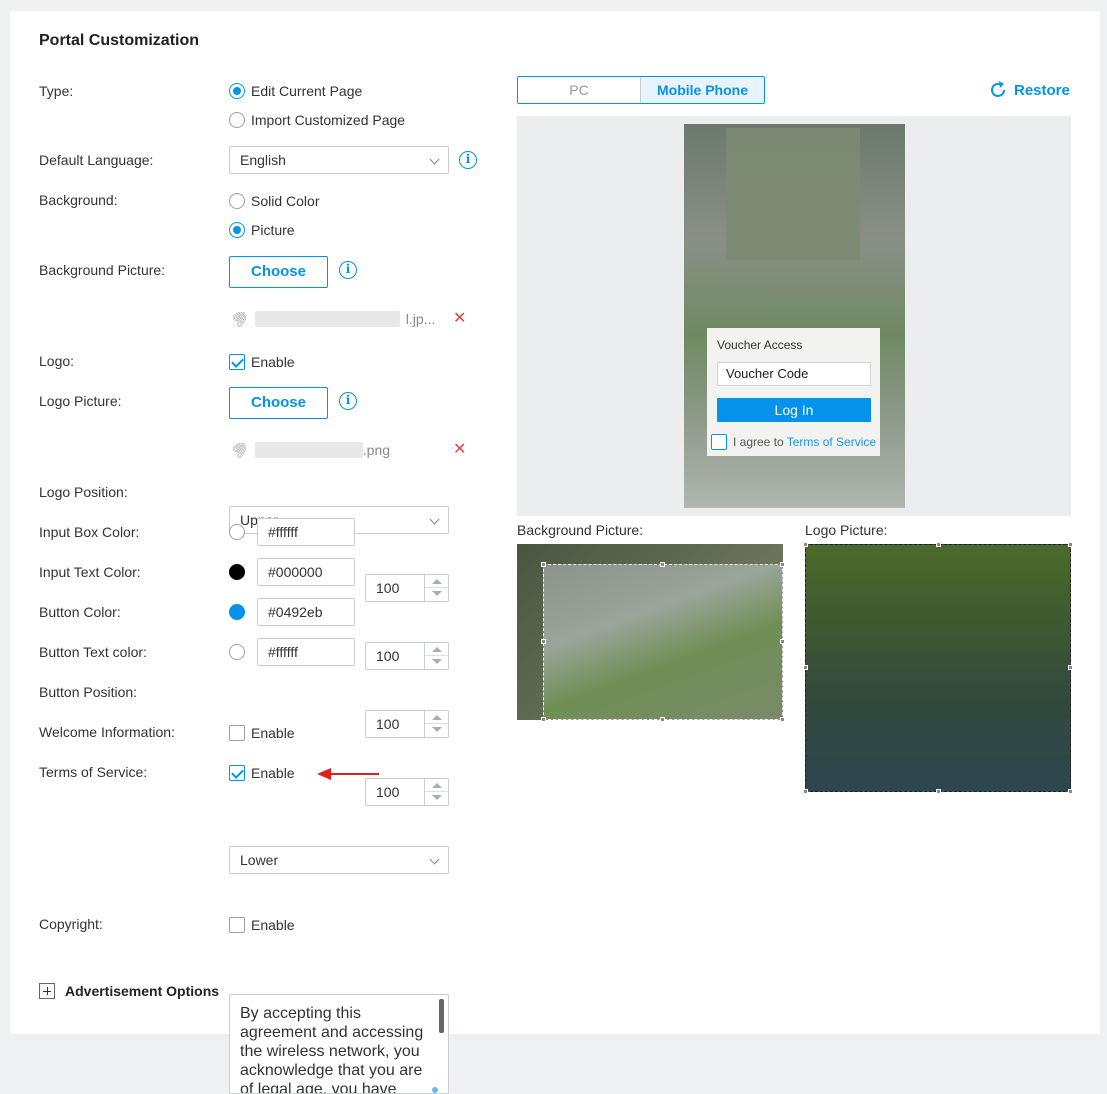 This screenshot has width=1107, height=1094. I want to click on default-language-label: Default Language:, so click(96, 160).